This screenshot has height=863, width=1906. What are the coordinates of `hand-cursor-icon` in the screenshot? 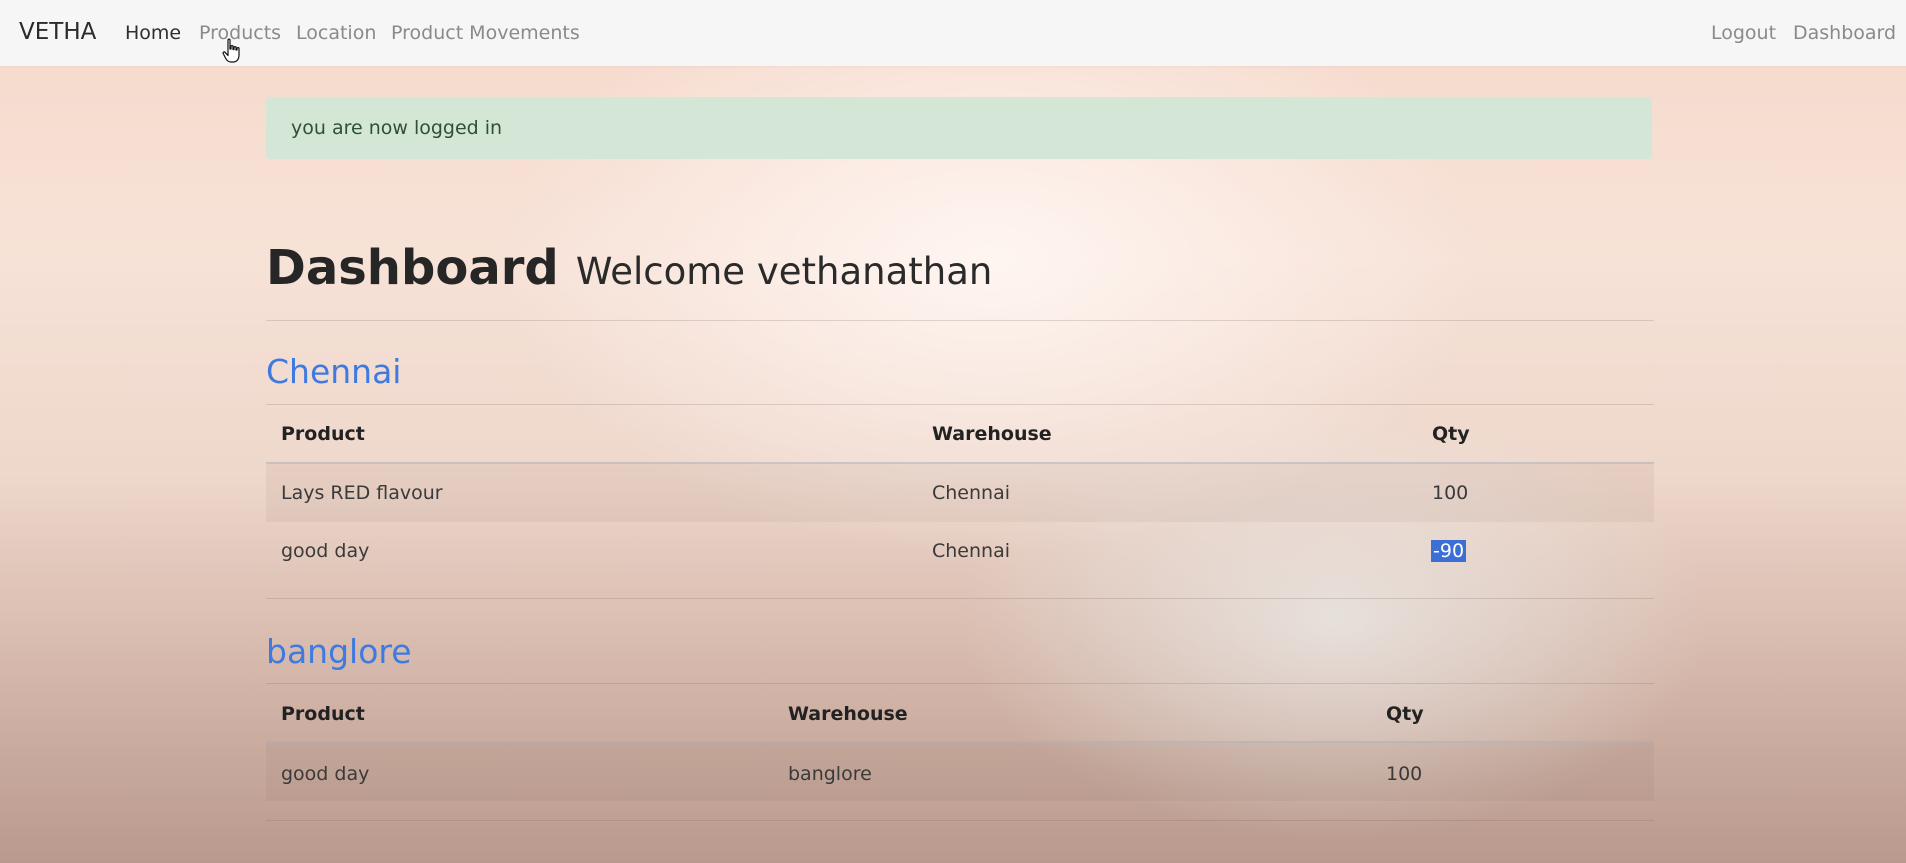 It's located at (231, 50).